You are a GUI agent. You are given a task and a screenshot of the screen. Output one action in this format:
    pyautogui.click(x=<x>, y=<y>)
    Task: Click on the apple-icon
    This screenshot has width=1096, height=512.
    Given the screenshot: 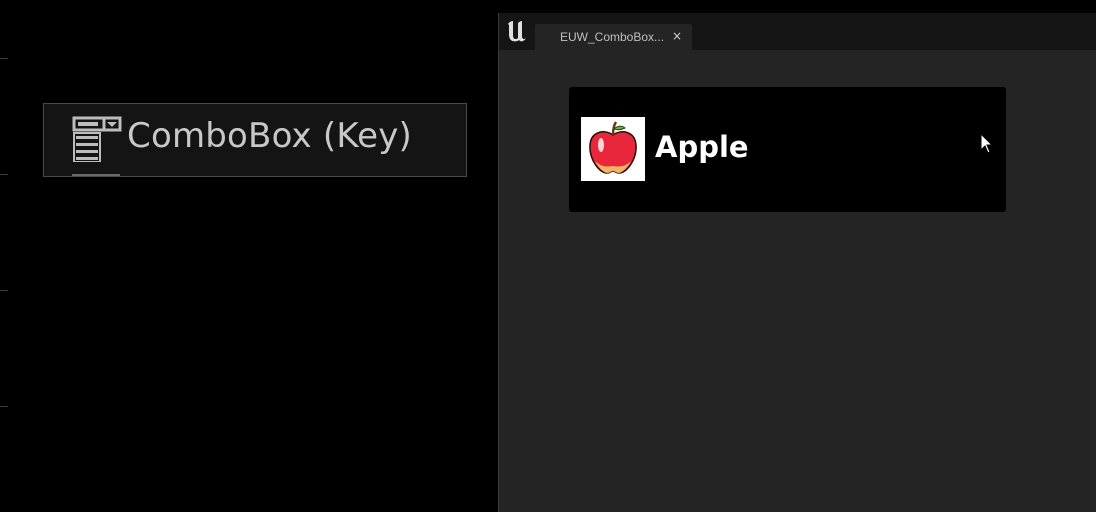 What is the action you would take?
    pyautogui.click(x=613, y=149)
    